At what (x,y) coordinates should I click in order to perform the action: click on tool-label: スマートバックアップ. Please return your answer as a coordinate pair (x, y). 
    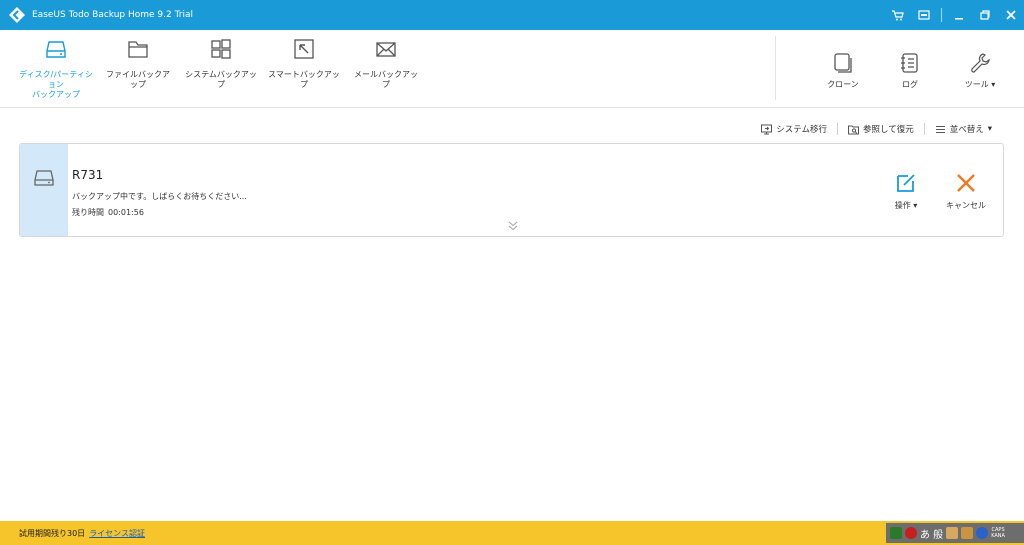
    Looking at the image, I should click on (304, 79).